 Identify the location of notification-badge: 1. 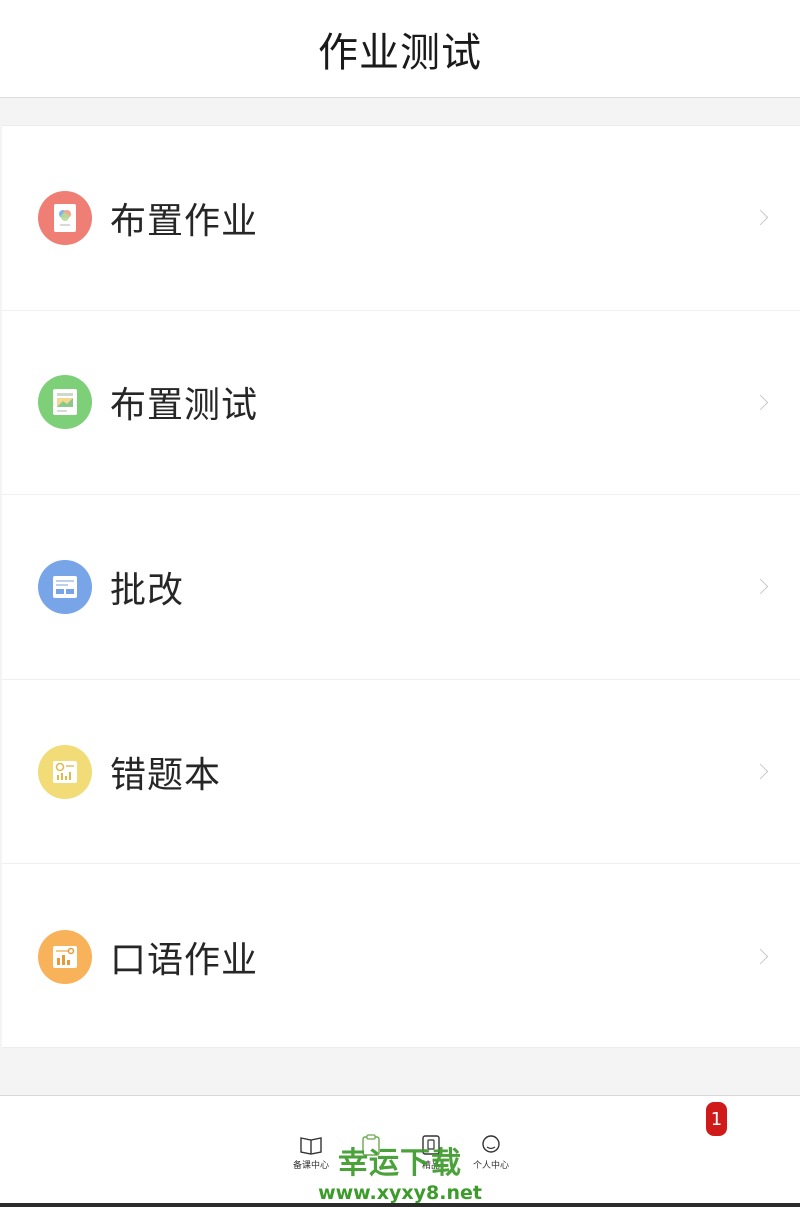
(716, 1119).